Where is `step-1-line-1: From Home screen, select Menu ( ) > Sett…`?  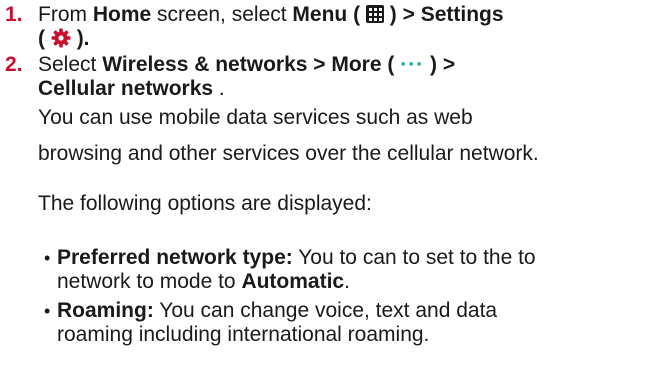
step-1-line-1: From Home screen, select Menu ( ) > Sett… is located at coordinates (271, 15).